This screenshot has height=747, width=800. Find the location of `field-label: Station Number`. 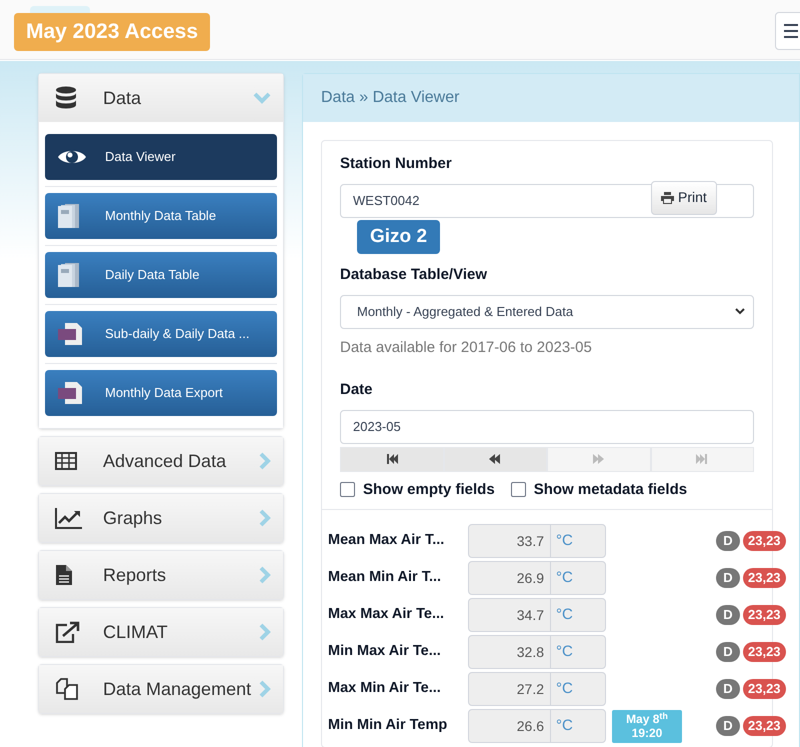

field-label: Station Number is located at coordinates (396, 164).